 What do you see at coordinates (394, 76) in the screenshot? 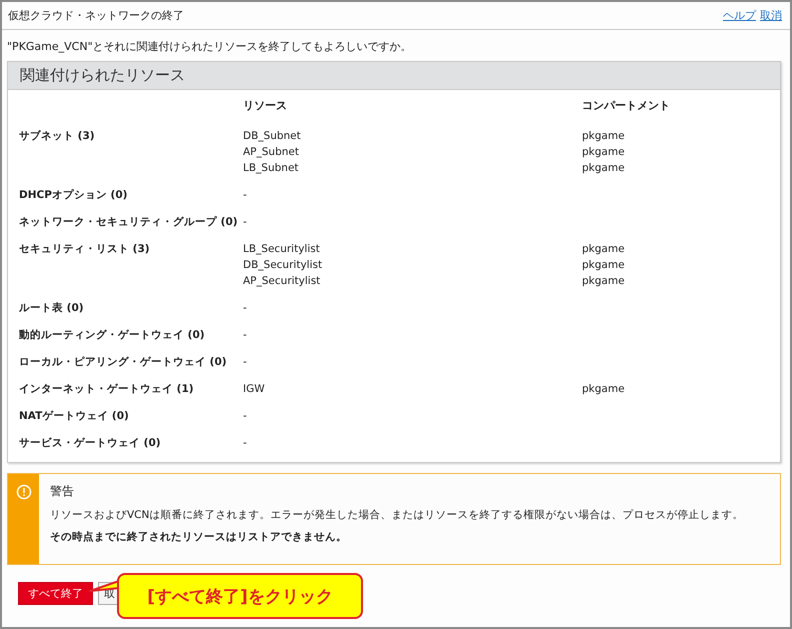
I see `panel-title: 関連付けられたリソース` at bounding box center [394, 76].